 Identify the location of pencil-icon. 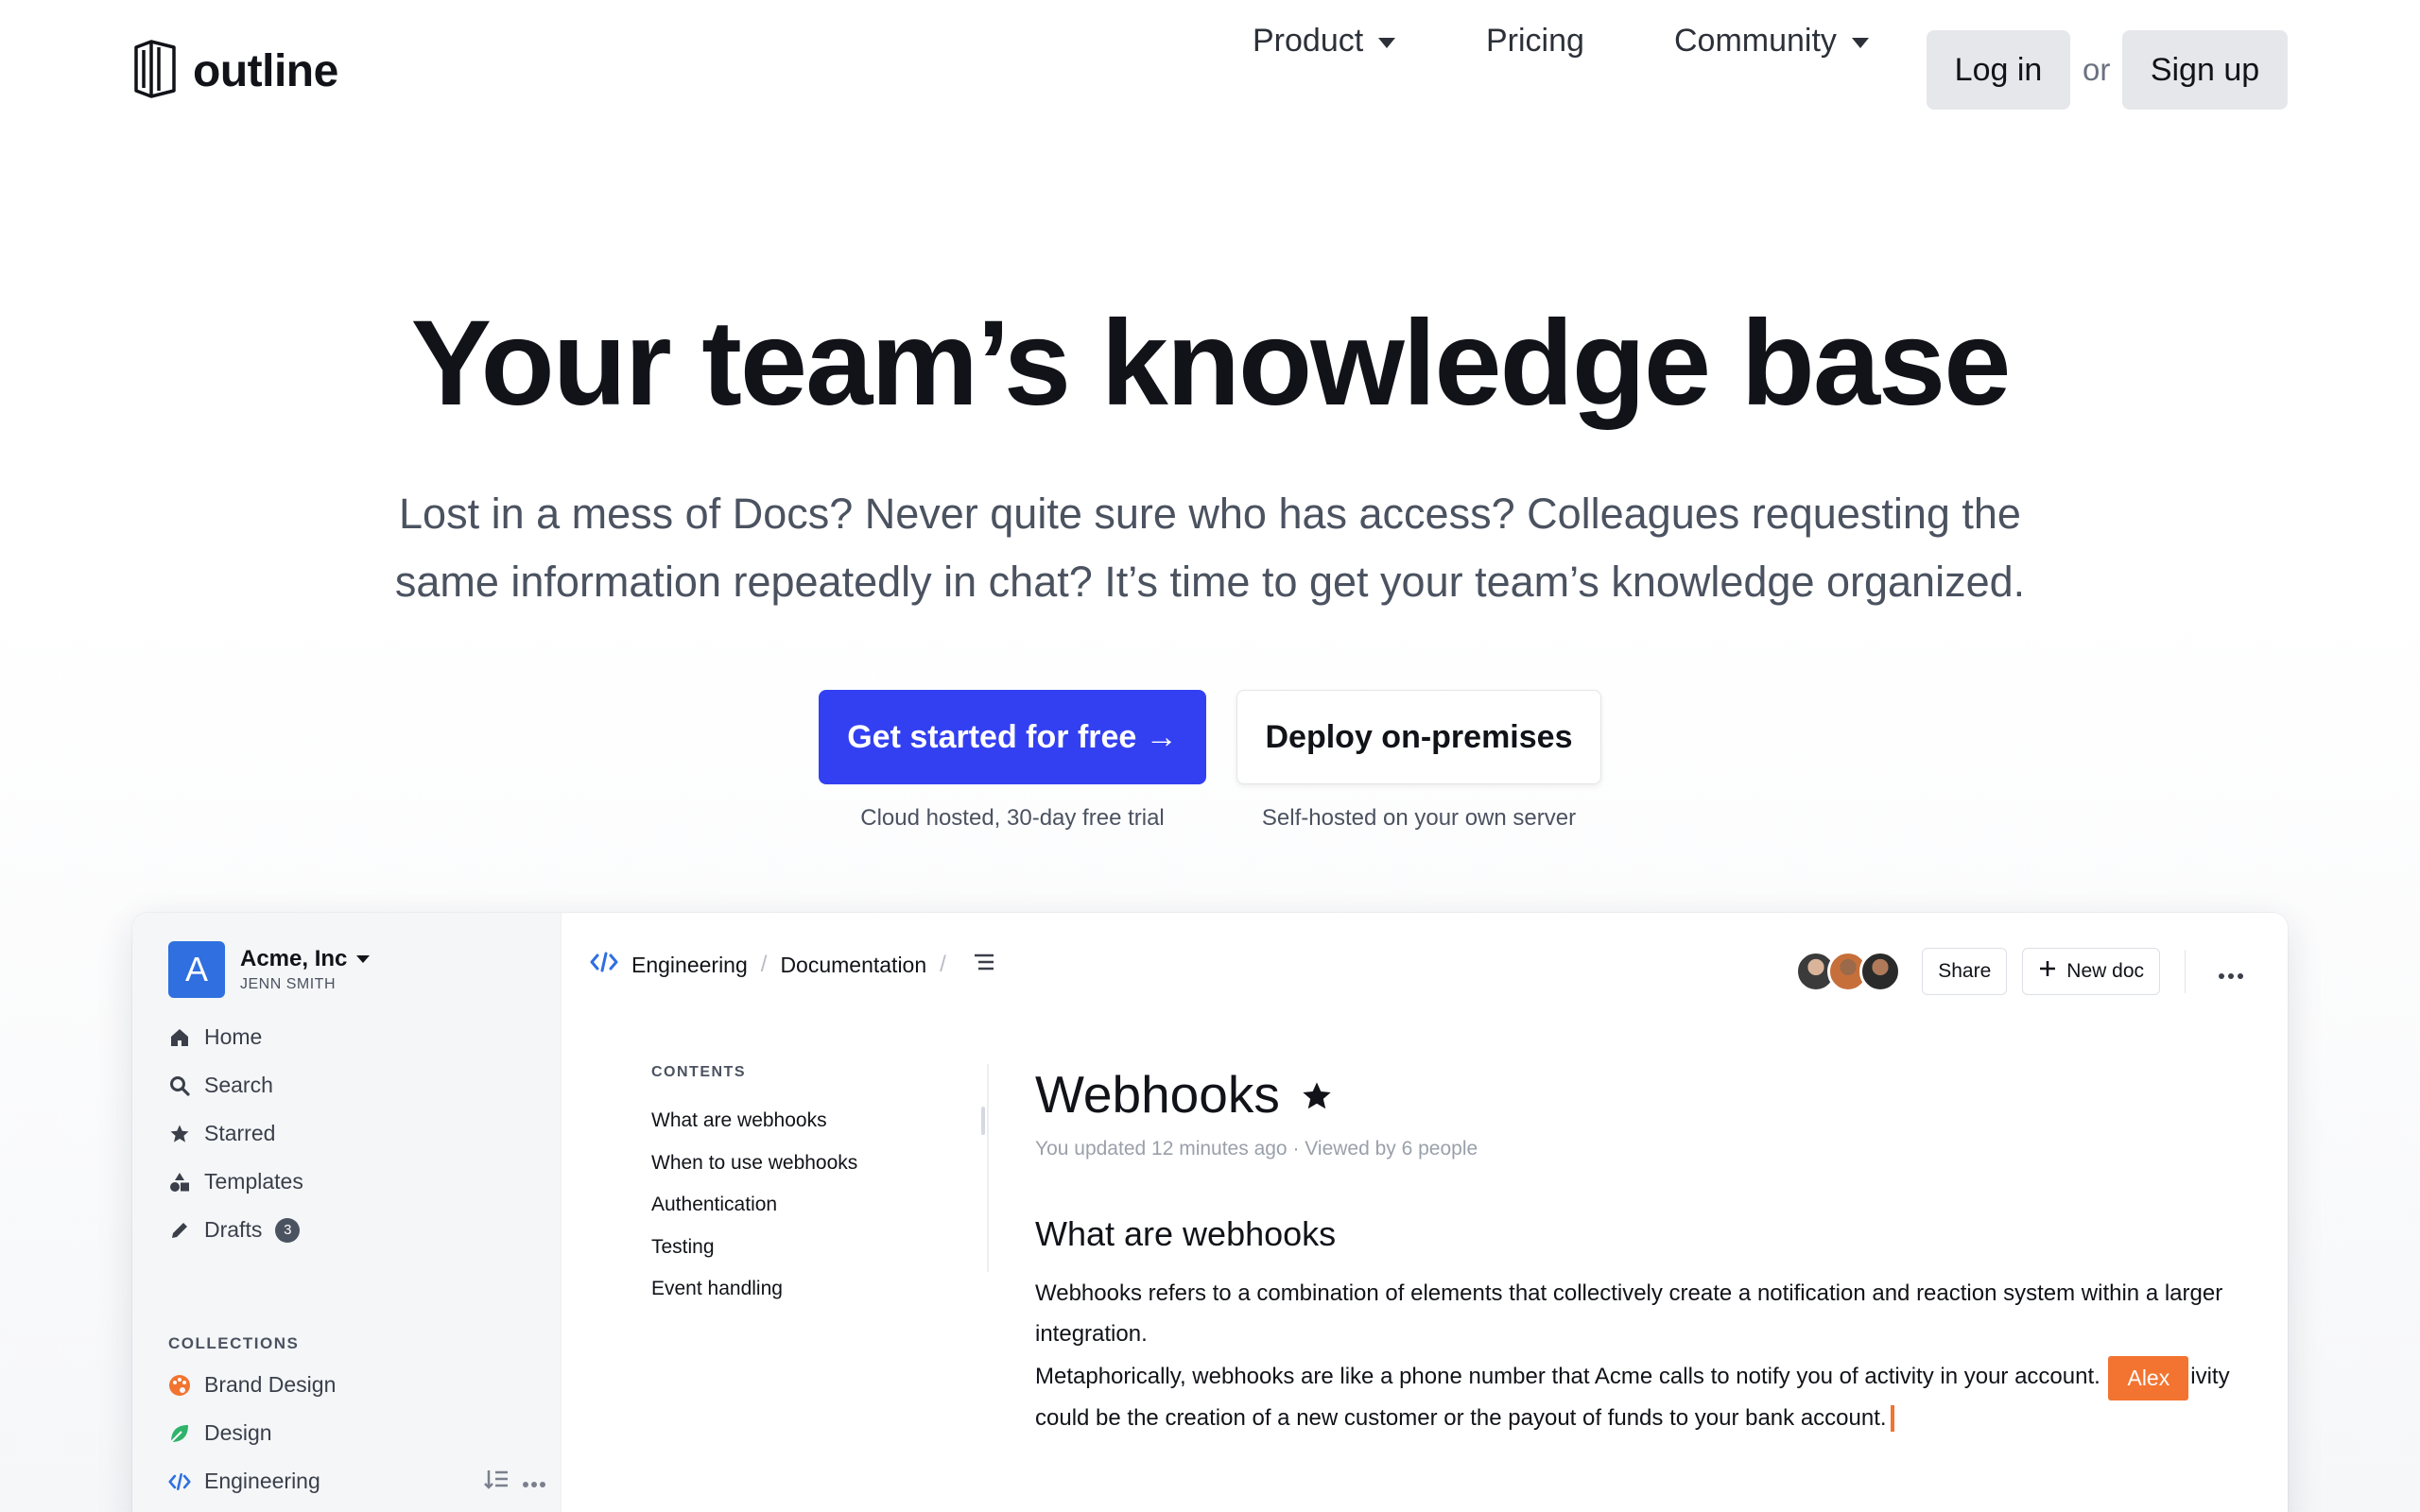
(179, 1230).